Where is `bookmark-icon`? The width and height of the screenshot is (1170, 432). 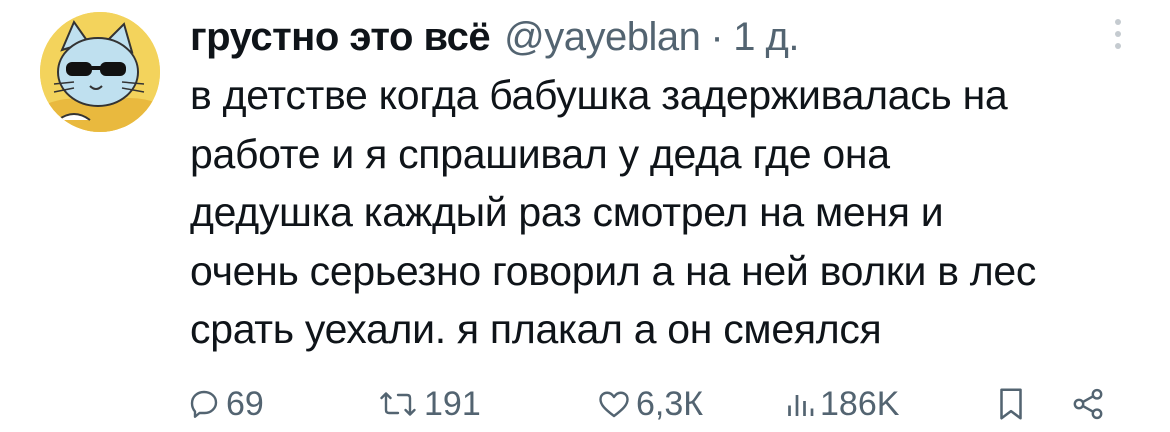
bookmark-icon is located at coordinates (1011, 404).